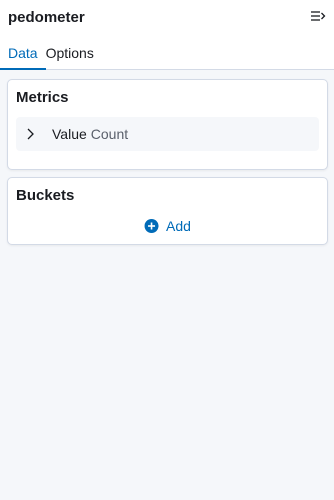  Describe the element at coordinates (23, 55) in the screenshot. I see `tab-data: Data` at that location.